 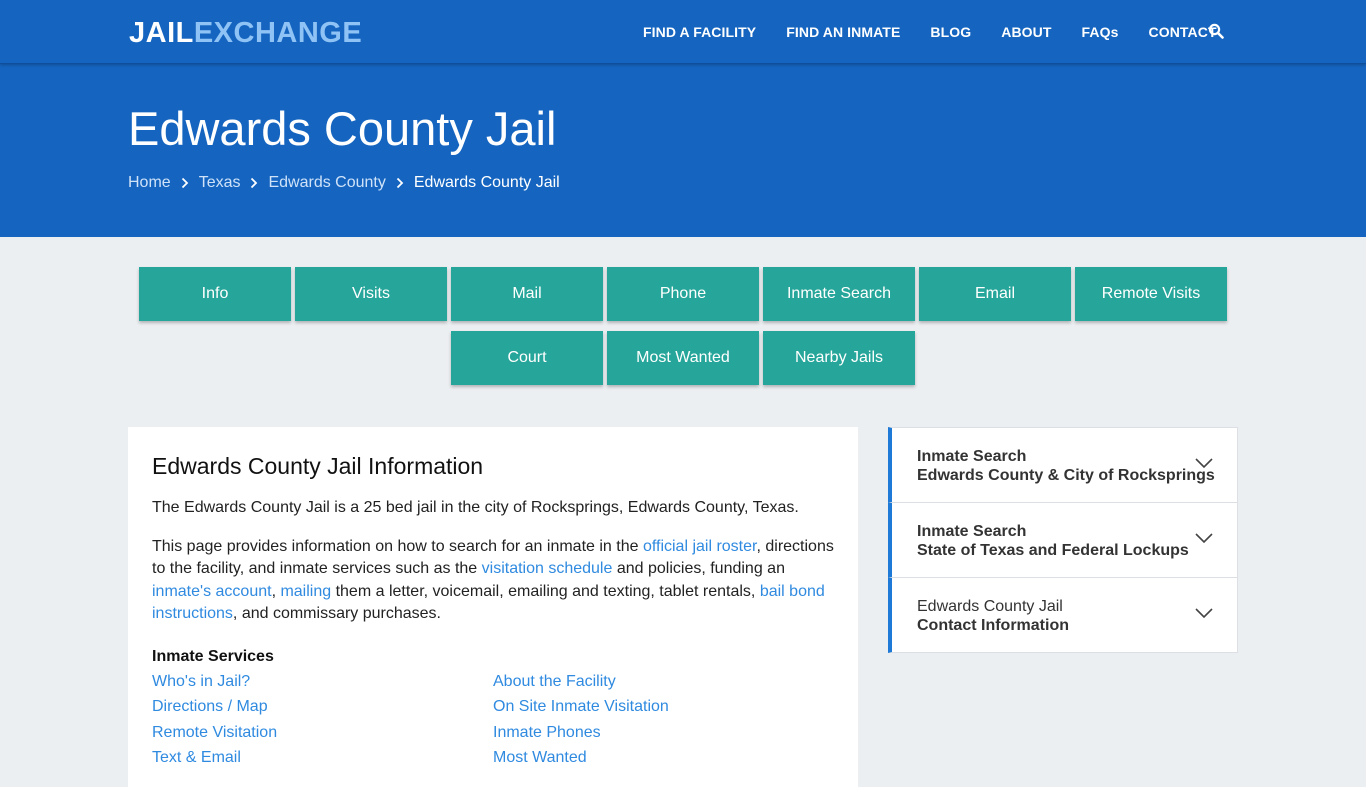 What do you see at coordinates (683, 294) in the screenshot?
I see `tab-phone: Phone` at bounding box center [683, 294].